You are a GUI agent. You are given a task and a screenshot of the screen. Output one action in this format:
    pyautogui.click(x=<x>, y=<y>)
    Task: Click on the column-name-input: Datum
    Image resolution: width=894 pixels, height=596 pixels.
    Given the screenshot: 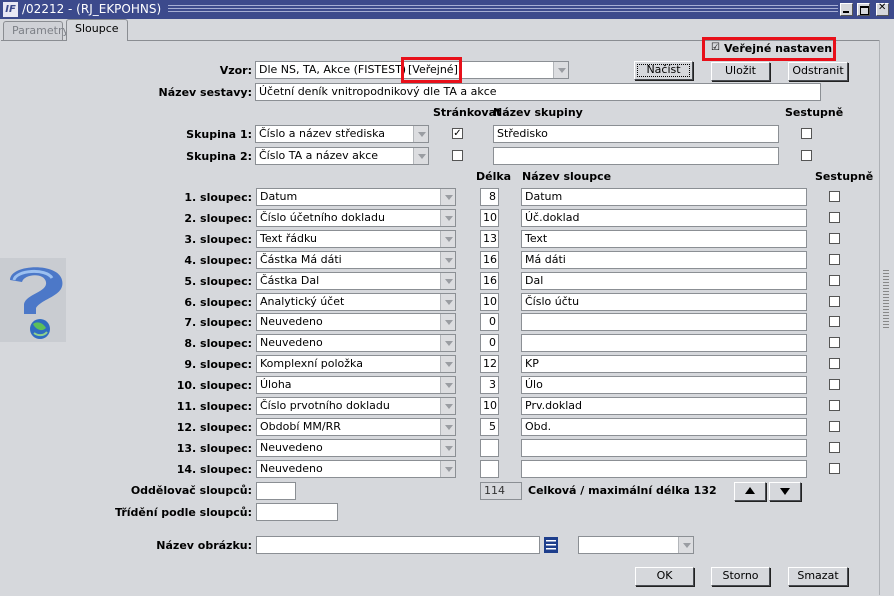 What is the action you would take?
    pyautogui.click(x=664, y=197)
    